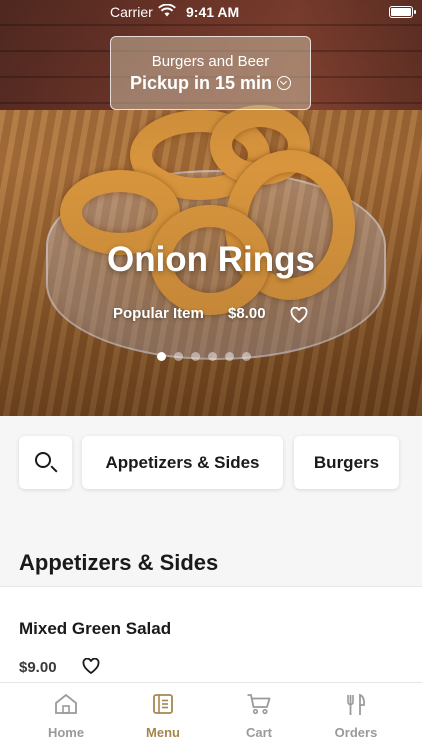 This screenshot has width=422, height=750. Describe the element at coordinates (38, 667) in the screenshot. I see `menu-item-price: $9.00` at that location.